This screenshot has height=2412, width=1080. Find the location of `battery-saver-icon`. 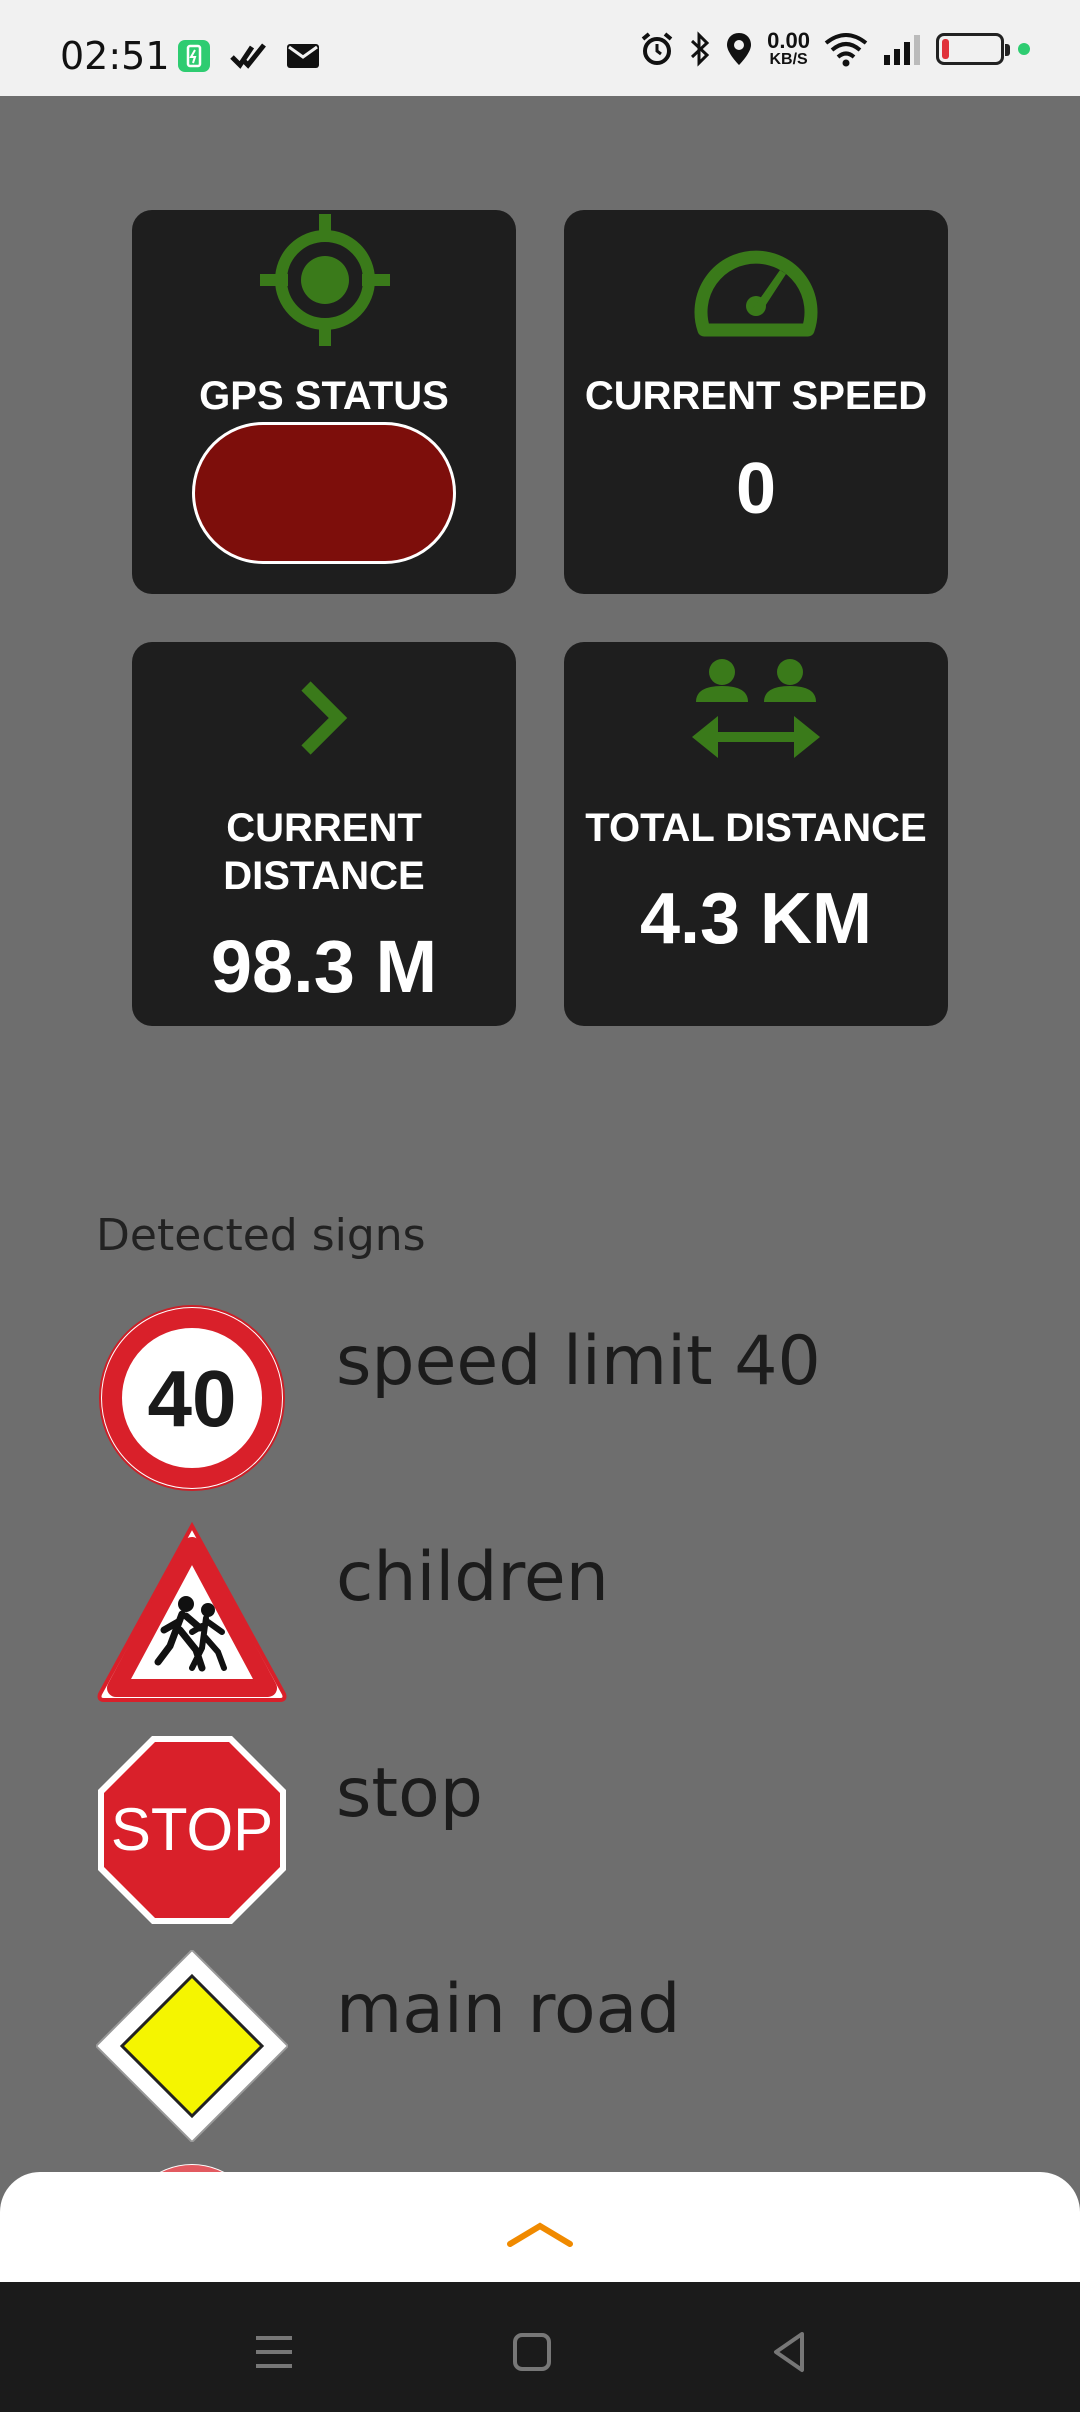

battery-saver-icon is located at coordinates (194, 56).